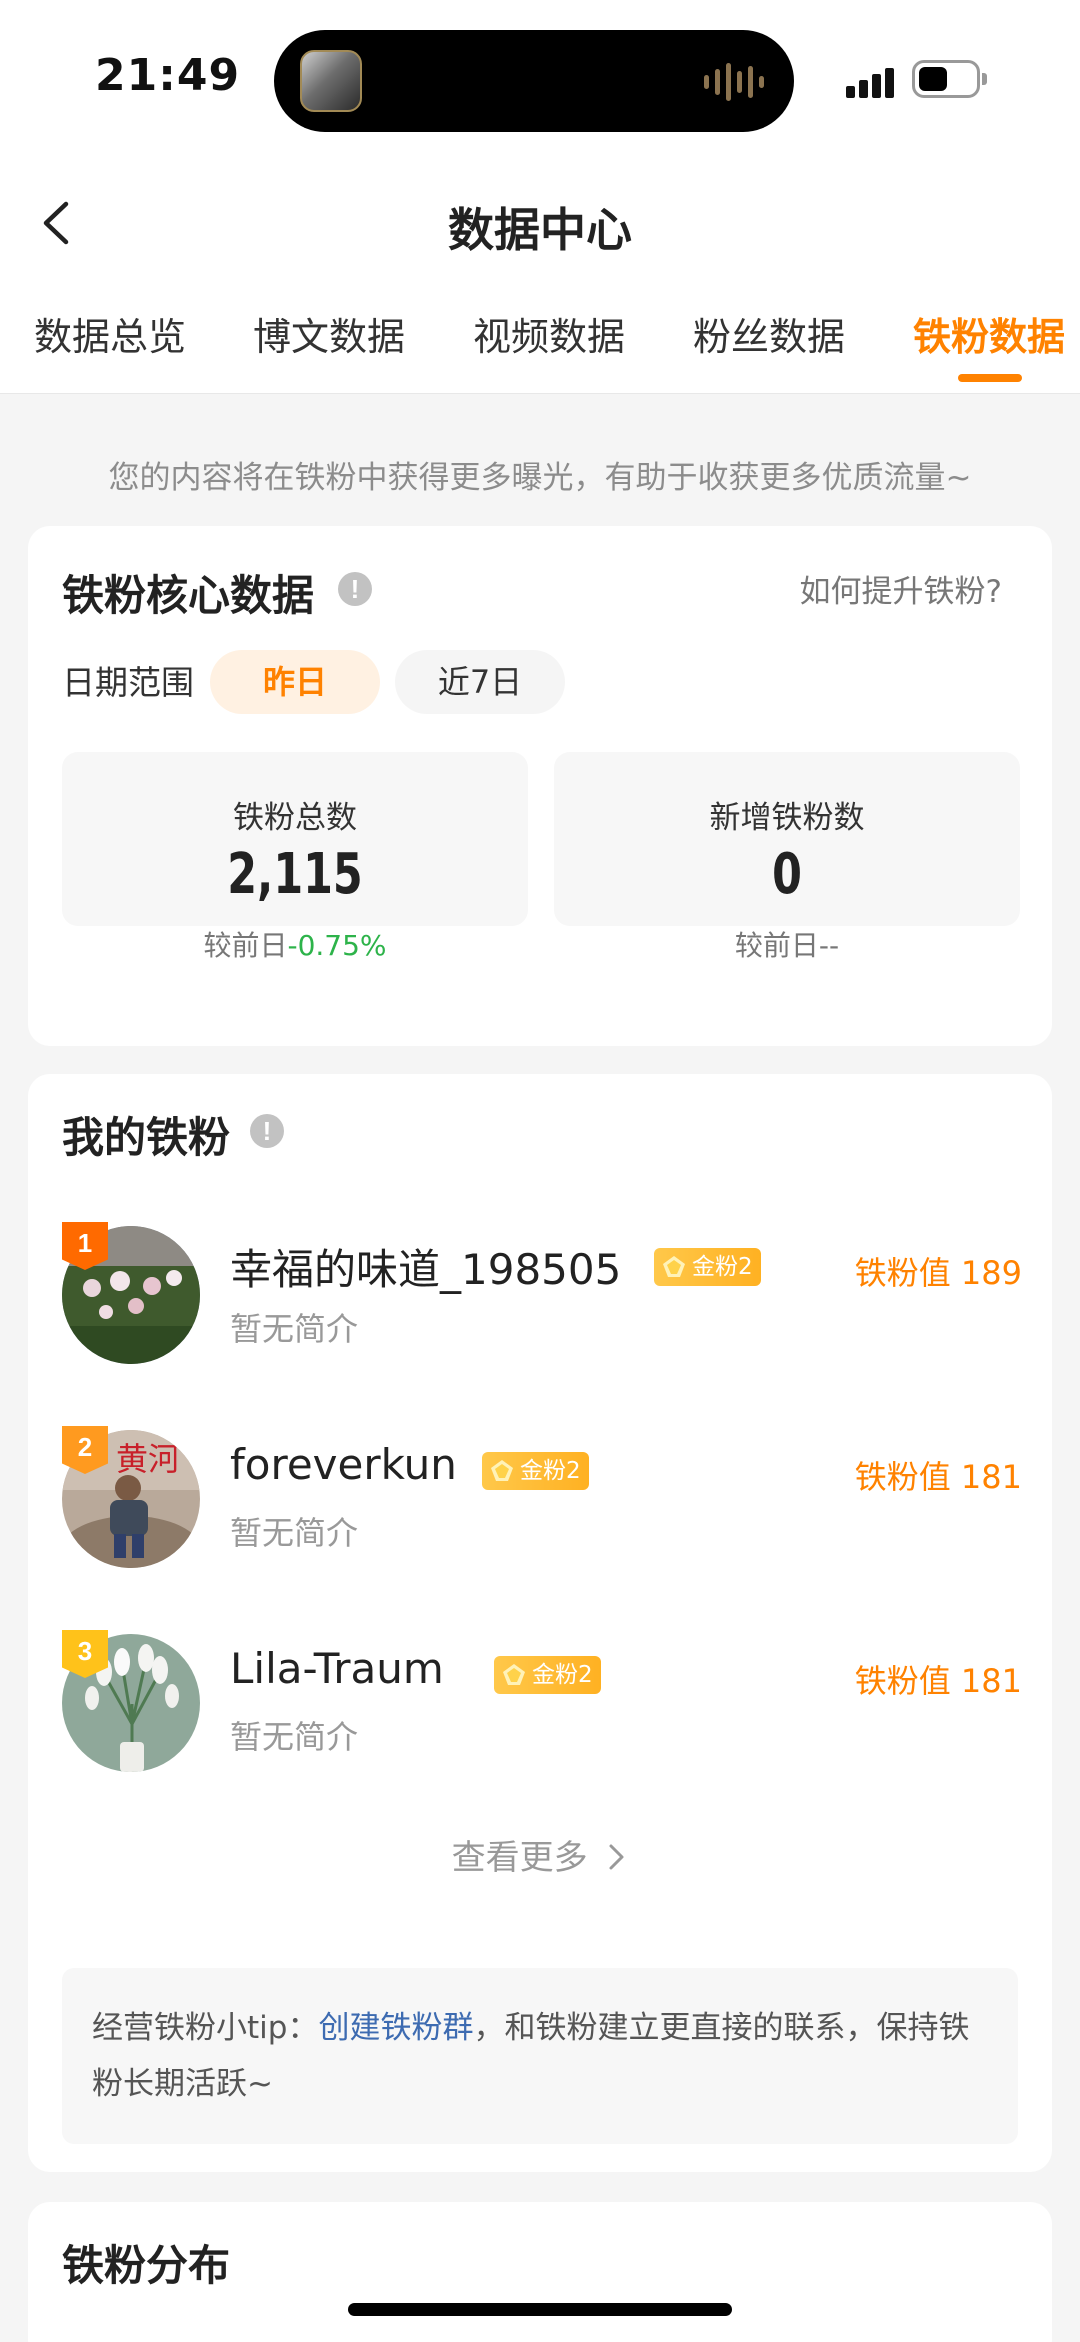  What do you see at coordinates (938, 1273) in the screenshot?
I see `iron-fan-score: 铁粉值 189` at bounding box center [938, 1273].